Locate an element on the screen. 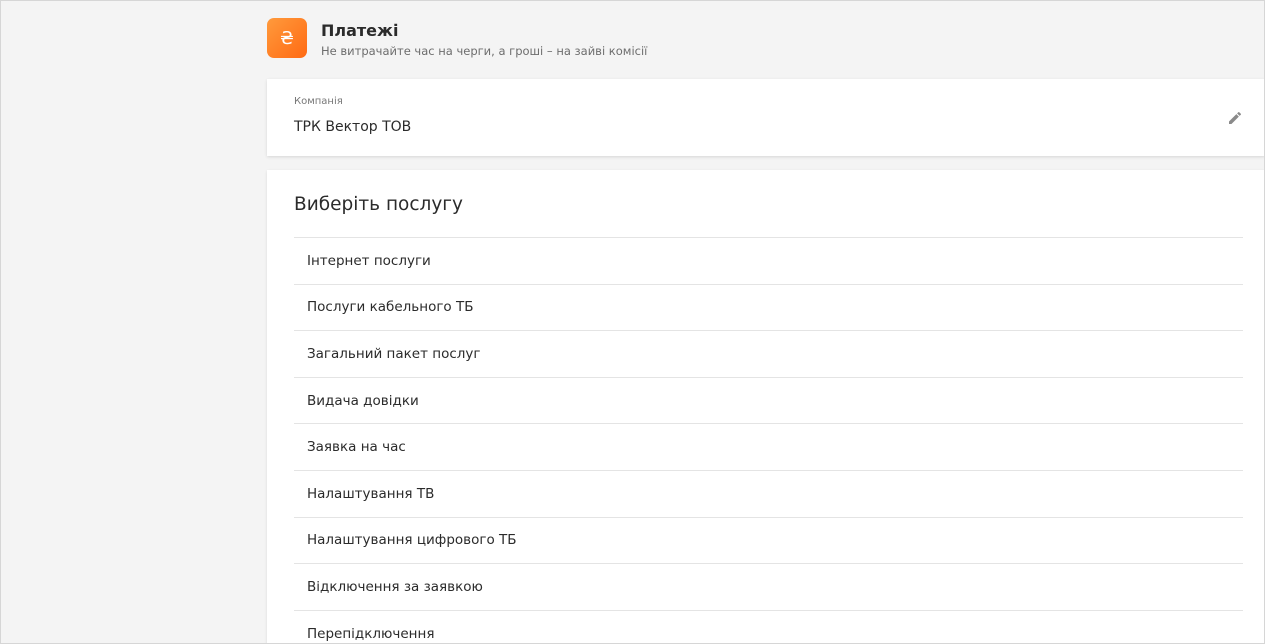  hryvnia-icon: ₴ is located at coordinates (287, 38).